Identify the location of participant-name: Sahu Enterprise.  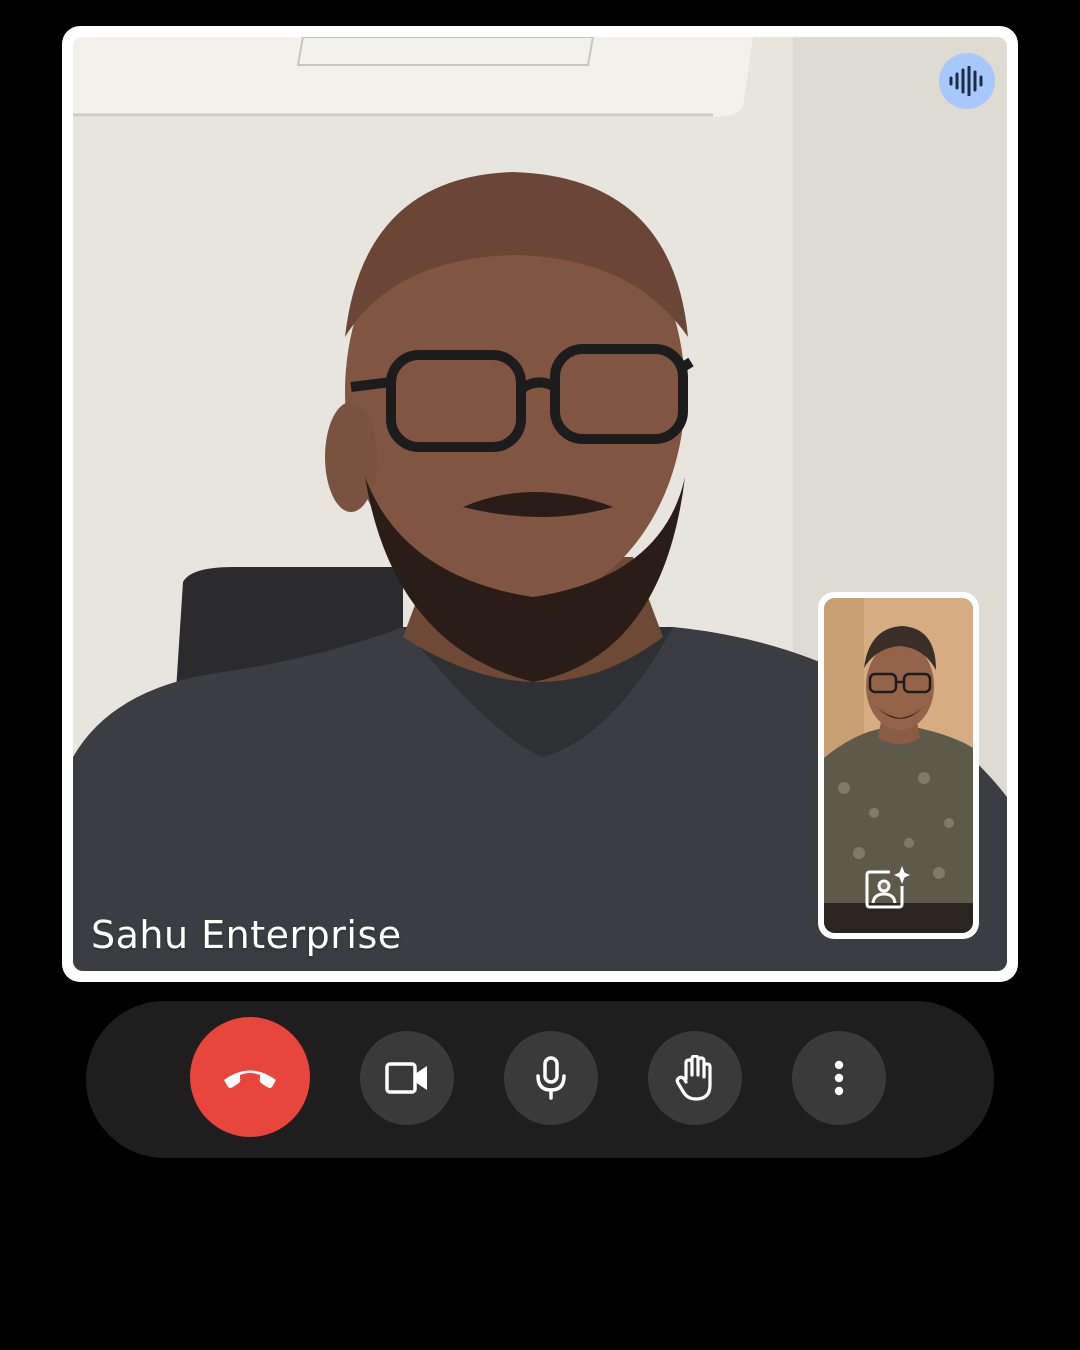
(246, 935).